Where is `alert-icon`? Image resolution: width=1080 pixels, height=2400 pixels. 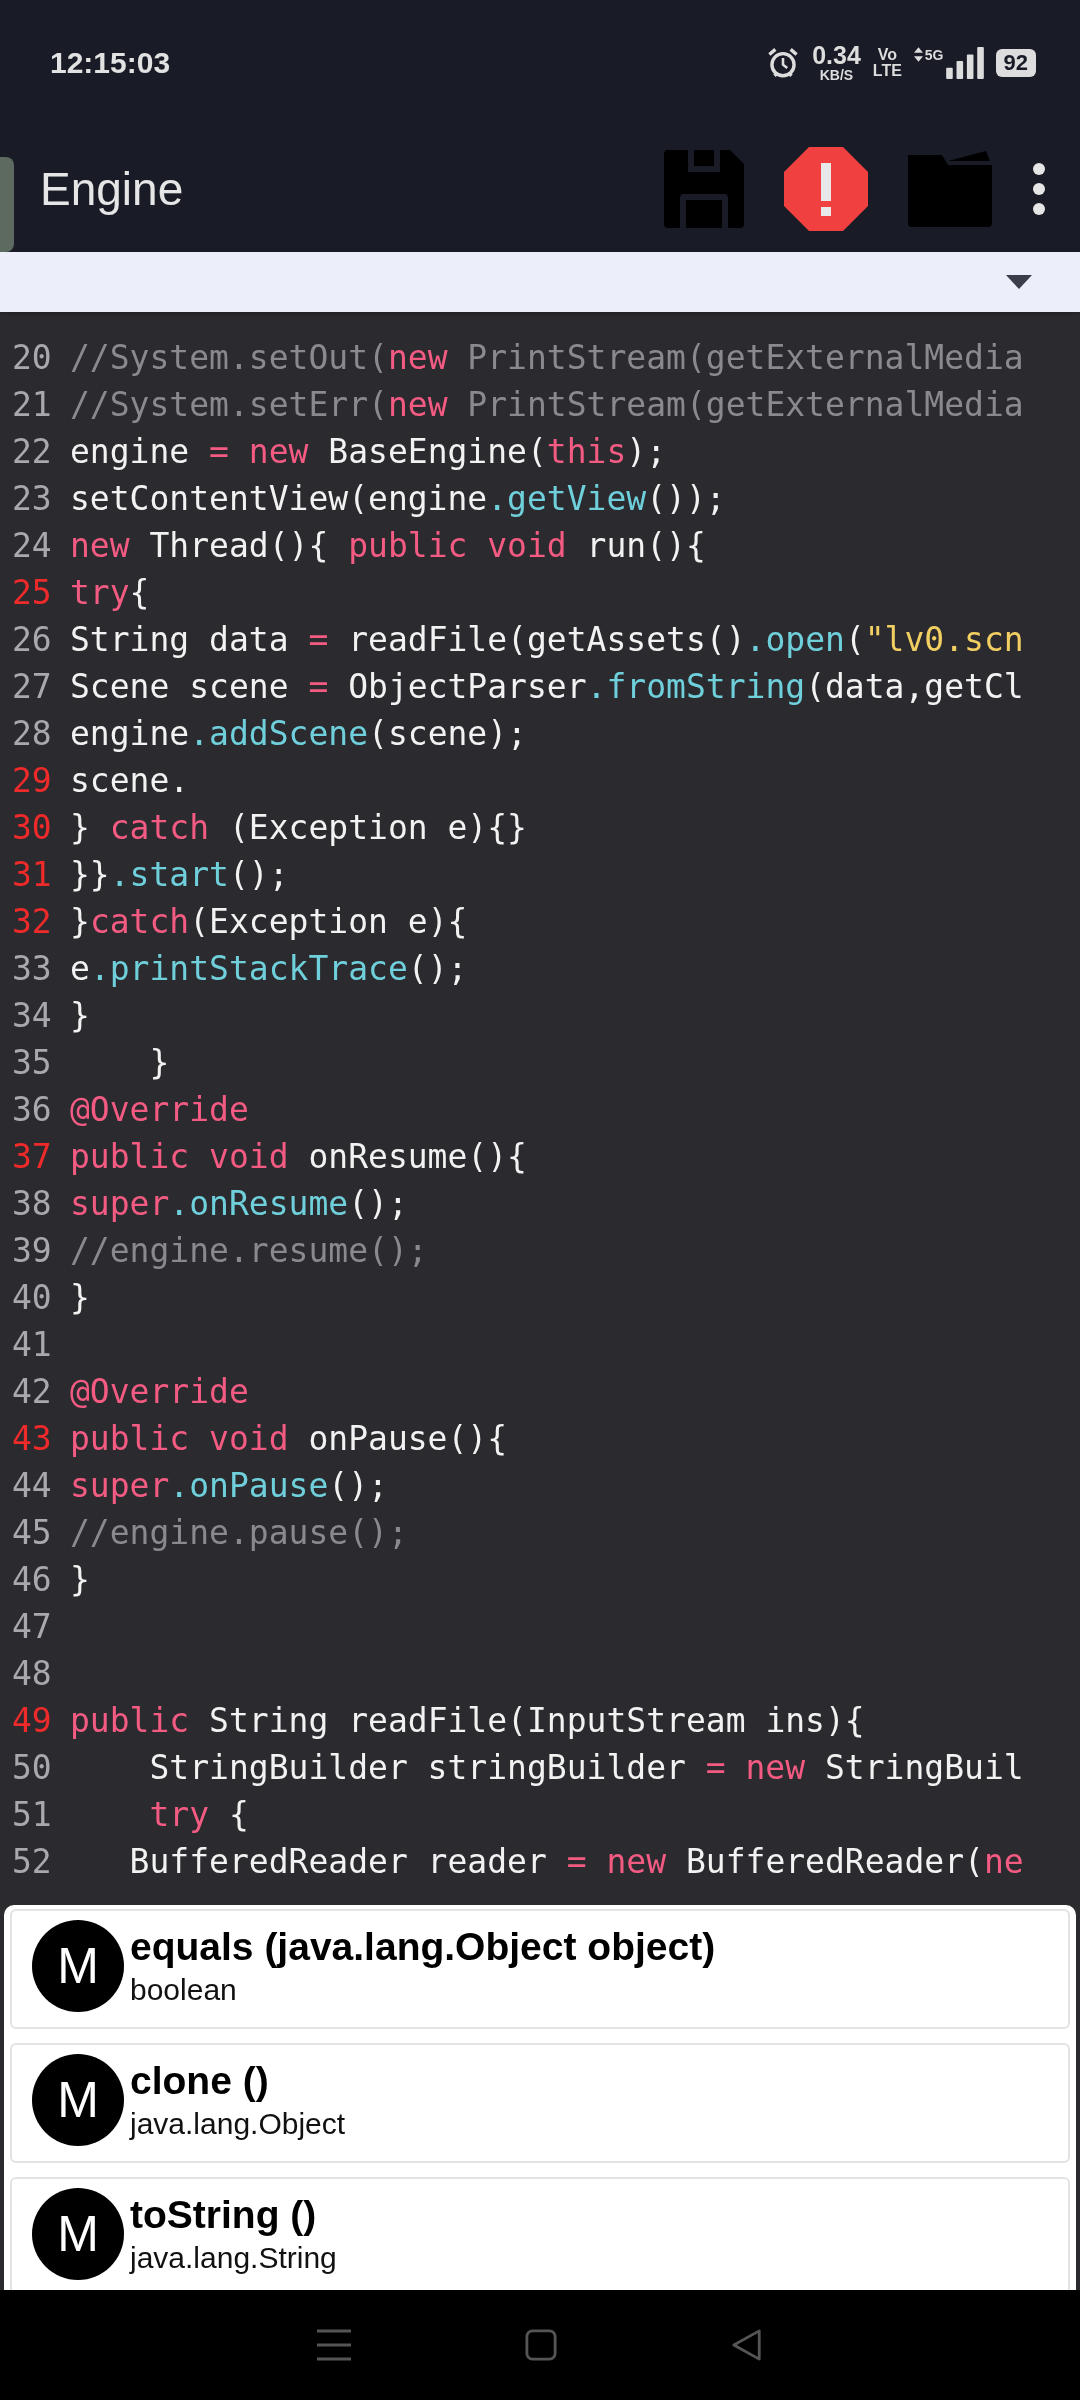
alert-icon is located at coordinates (826, 188).